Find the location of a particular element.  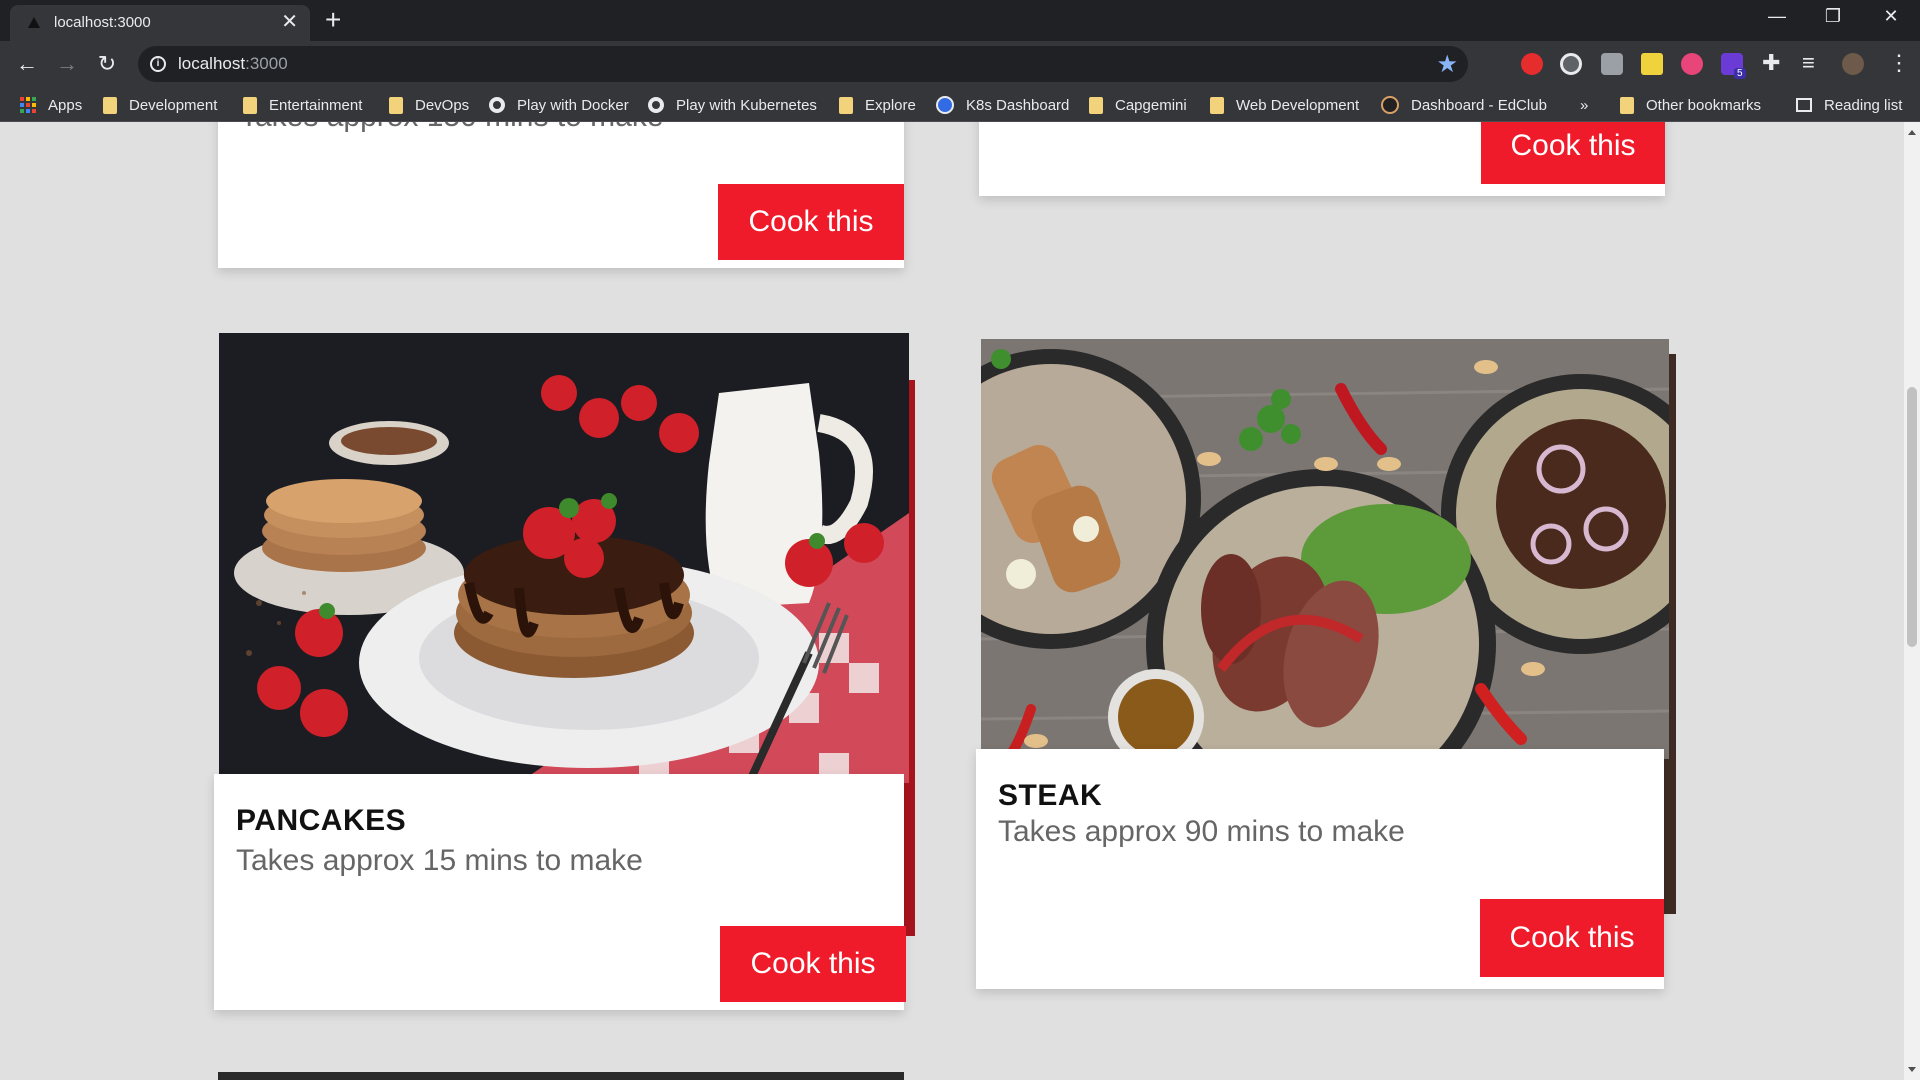

browser-toolbar: ← → ↻ i localhost:3000 ★ 5 ✚ ≡ ⋮ is located at coordinates (960, 64).